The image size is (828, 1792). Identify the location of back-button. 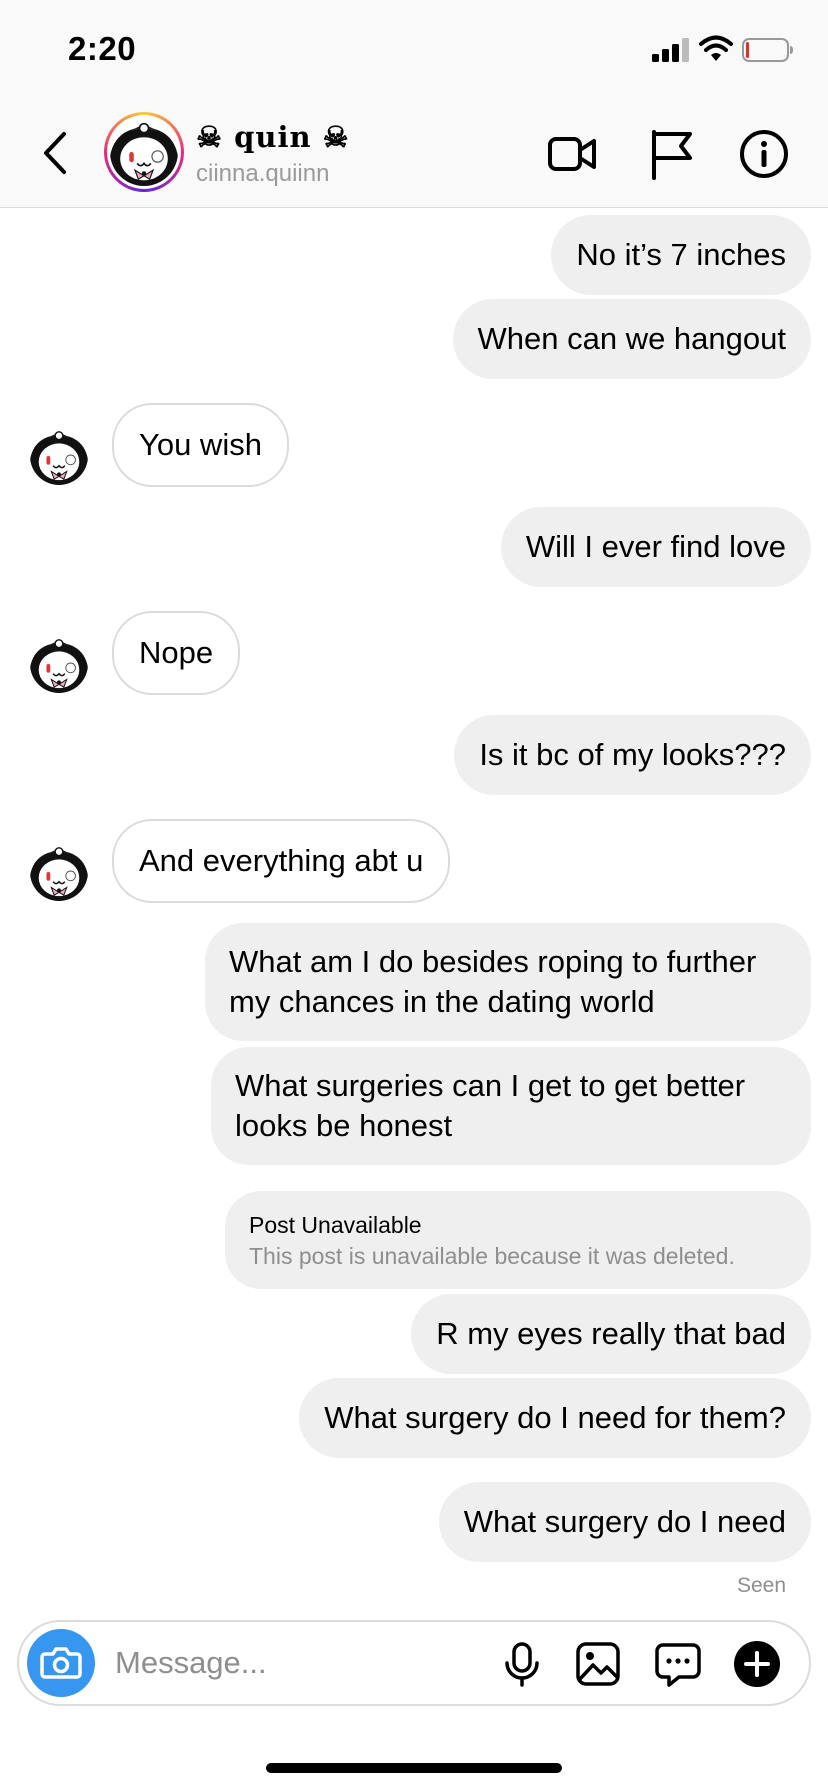
(56, 153).